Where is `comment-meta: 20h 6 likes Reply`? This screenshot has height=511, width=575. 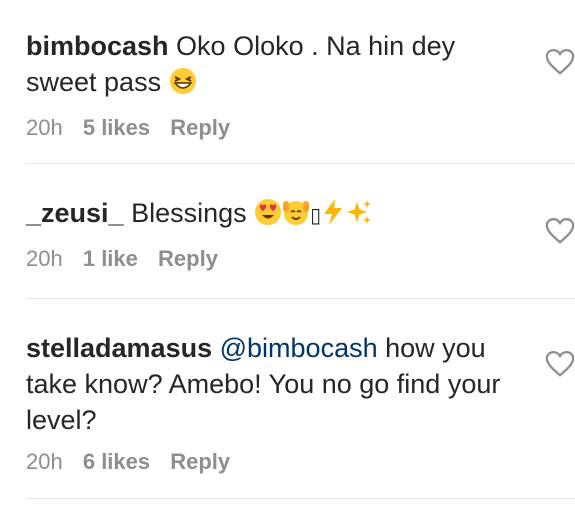 comment-meta: 20h 6 likes Reply is located at coordinates (300, 462).